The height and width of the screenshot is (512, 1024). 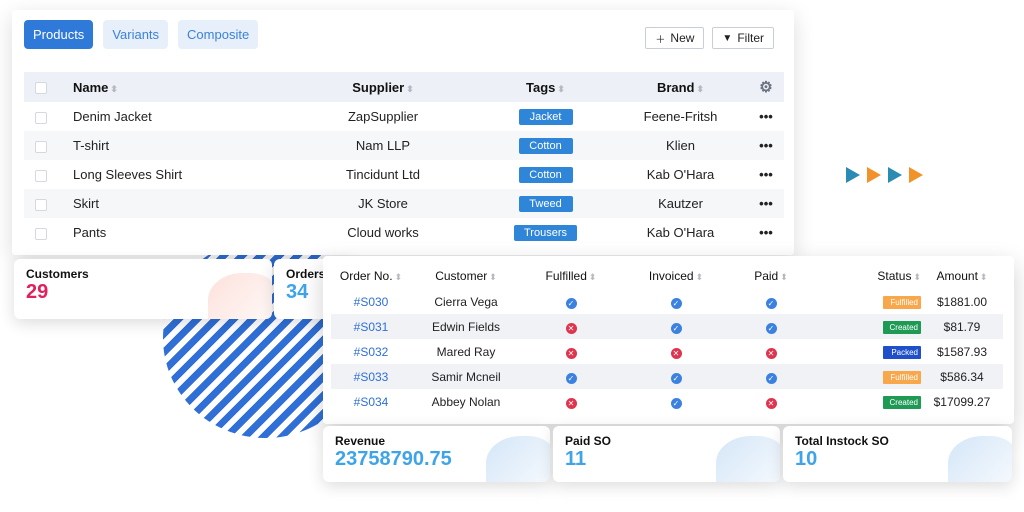 I want to click on order-amount: $586.34, so click(x=962, y=376).